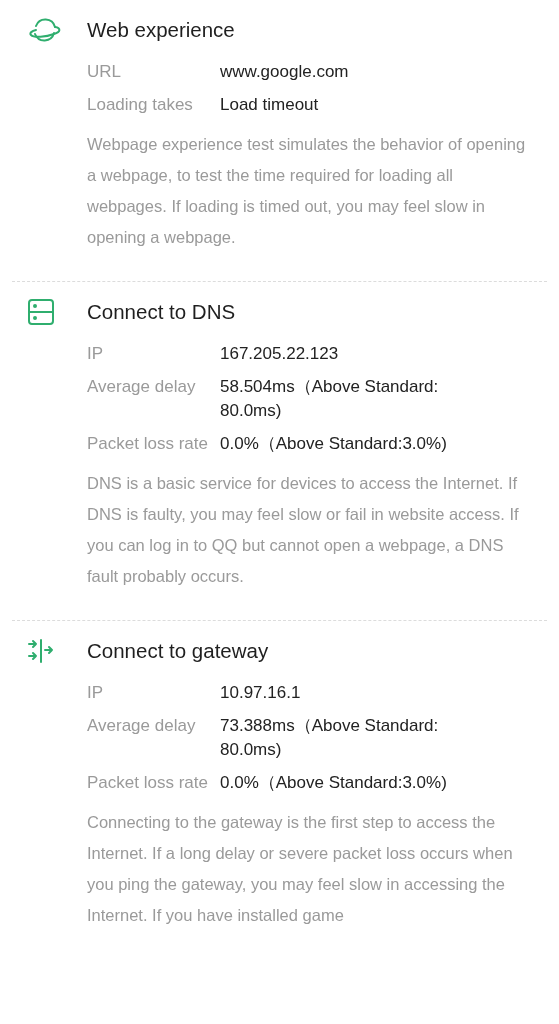  I want to click on section-title: Connect to gateway, so click(178, 651).